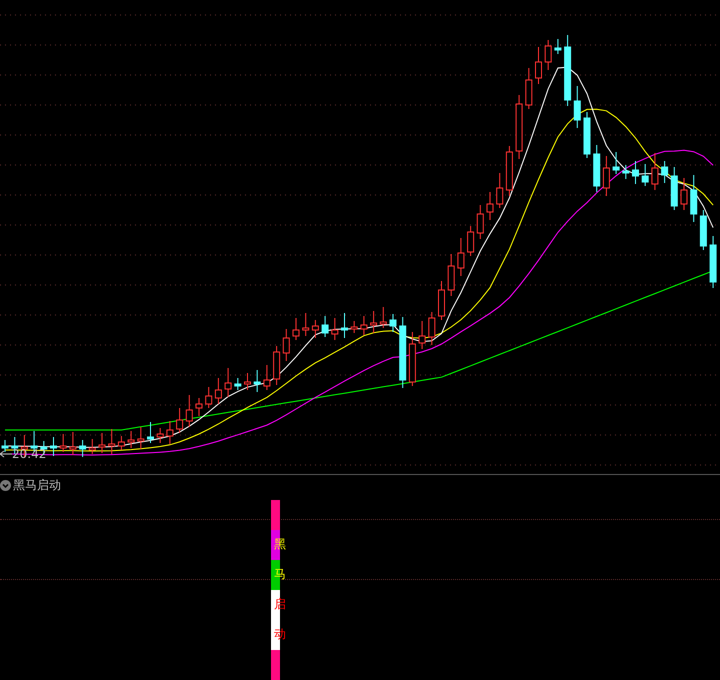  Describe the element at coordinates (6, 454) in the screenshot. I see `arrow-icon` at that location.